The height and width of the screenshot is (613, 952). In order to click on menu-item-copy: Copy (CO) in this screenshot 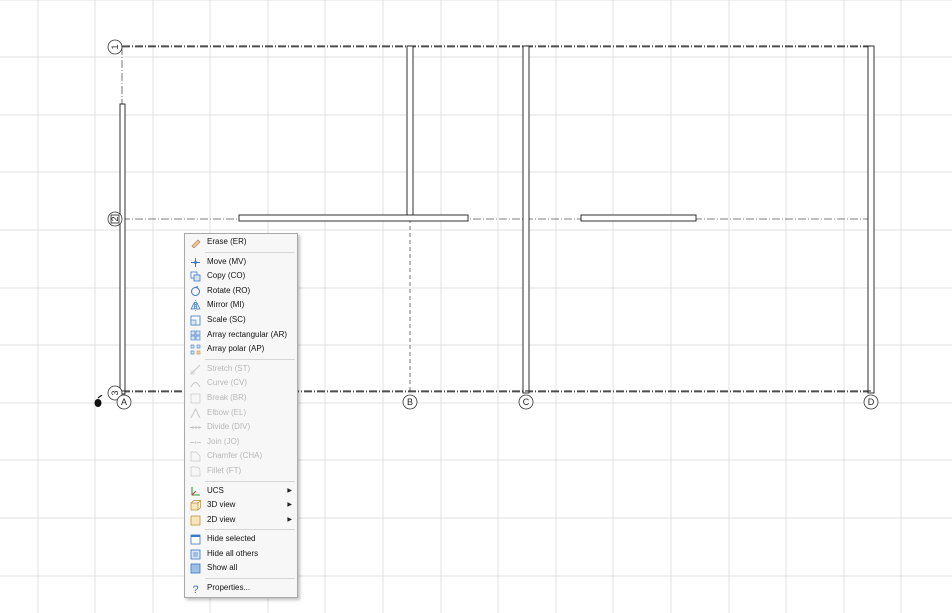, I will do `click(241, 276)`.